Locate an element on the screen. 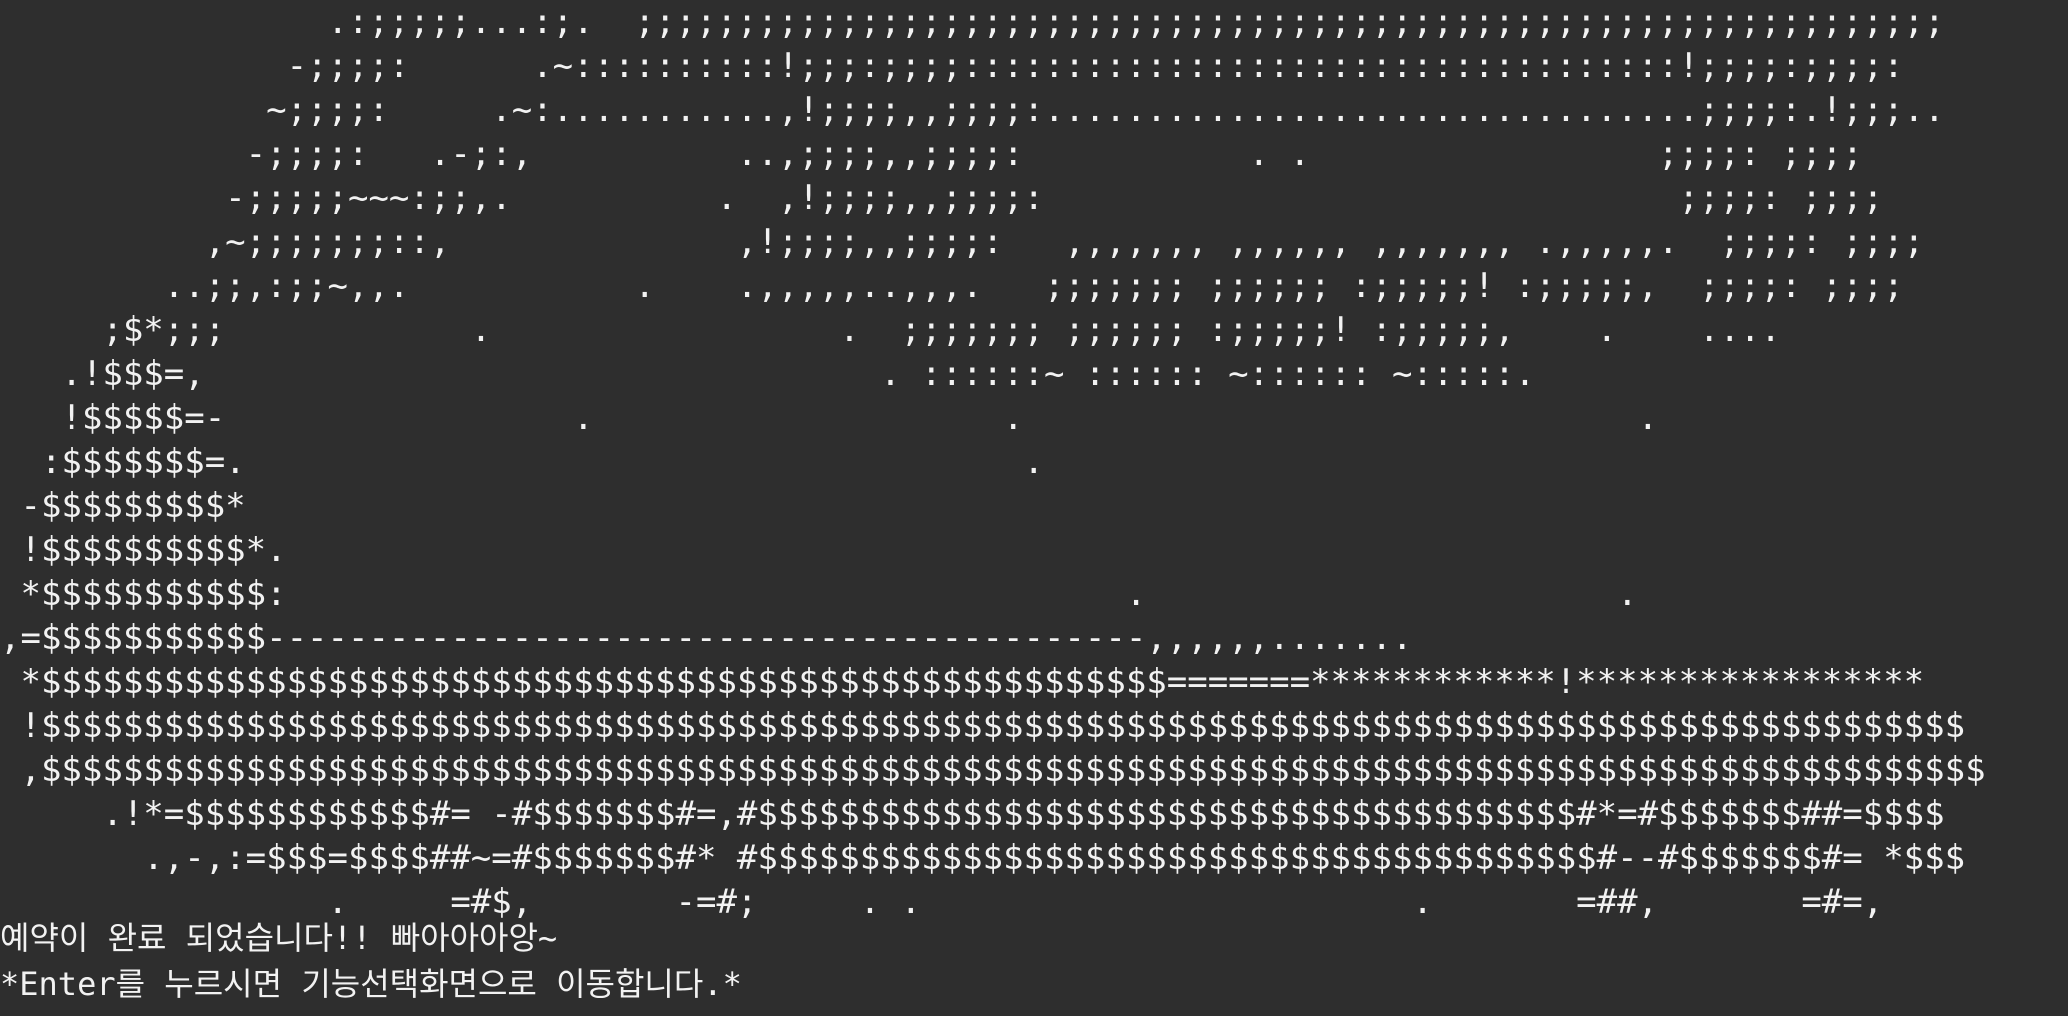 The width and height of the screenshot is (2068, 1016). ascii-art-line: .!$$$=, . ::::::~ :::::: ~:::::: ~:::::. is located at coordinates (768, 374).